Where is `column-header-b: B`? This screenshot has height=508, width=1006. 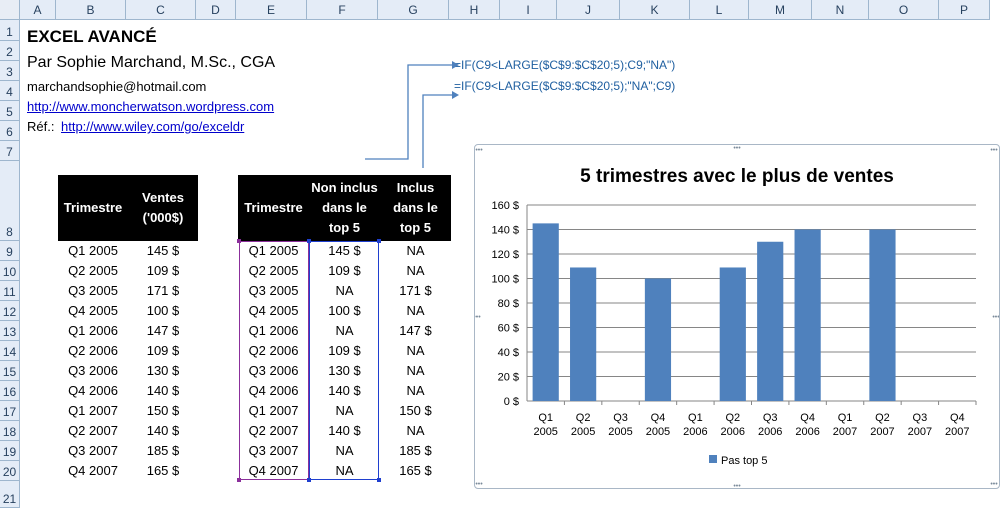 column-header-b: B is located at coordinates (91, 10).